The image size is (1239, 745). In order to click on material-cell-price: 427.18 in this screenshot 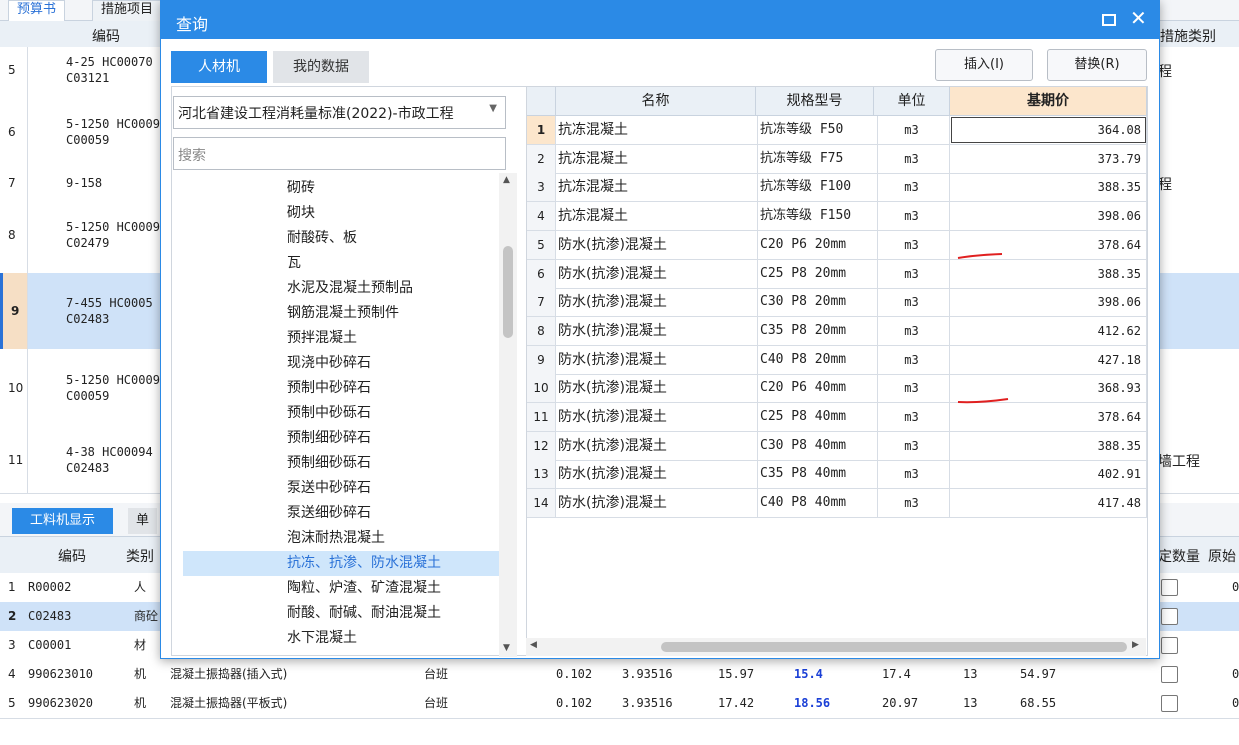, I will do `click(1048, 359)`.